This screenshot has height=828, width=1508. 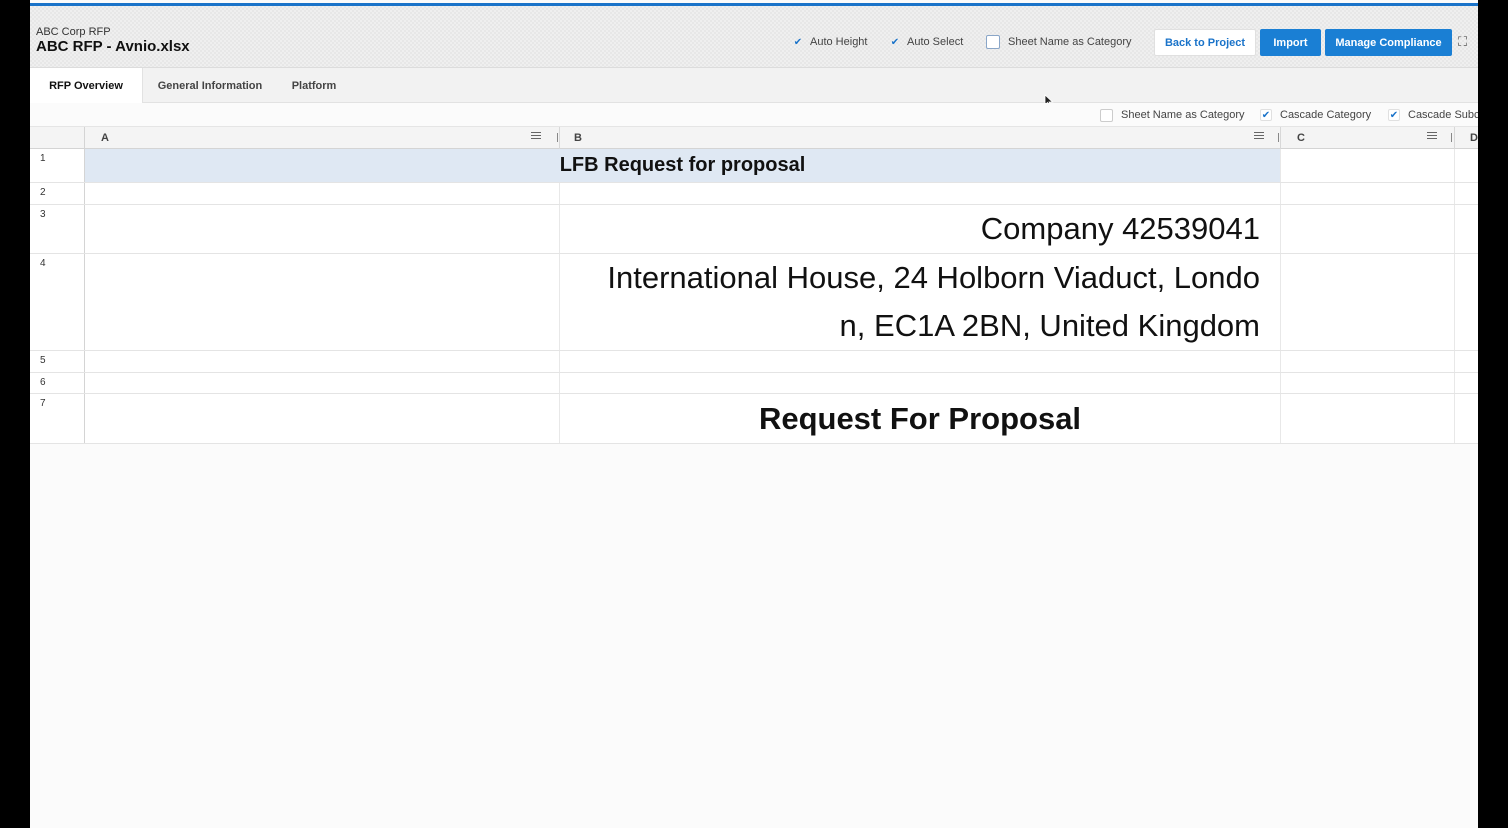 I want to click on column-label-d: D, so click(x=1474, y=138).